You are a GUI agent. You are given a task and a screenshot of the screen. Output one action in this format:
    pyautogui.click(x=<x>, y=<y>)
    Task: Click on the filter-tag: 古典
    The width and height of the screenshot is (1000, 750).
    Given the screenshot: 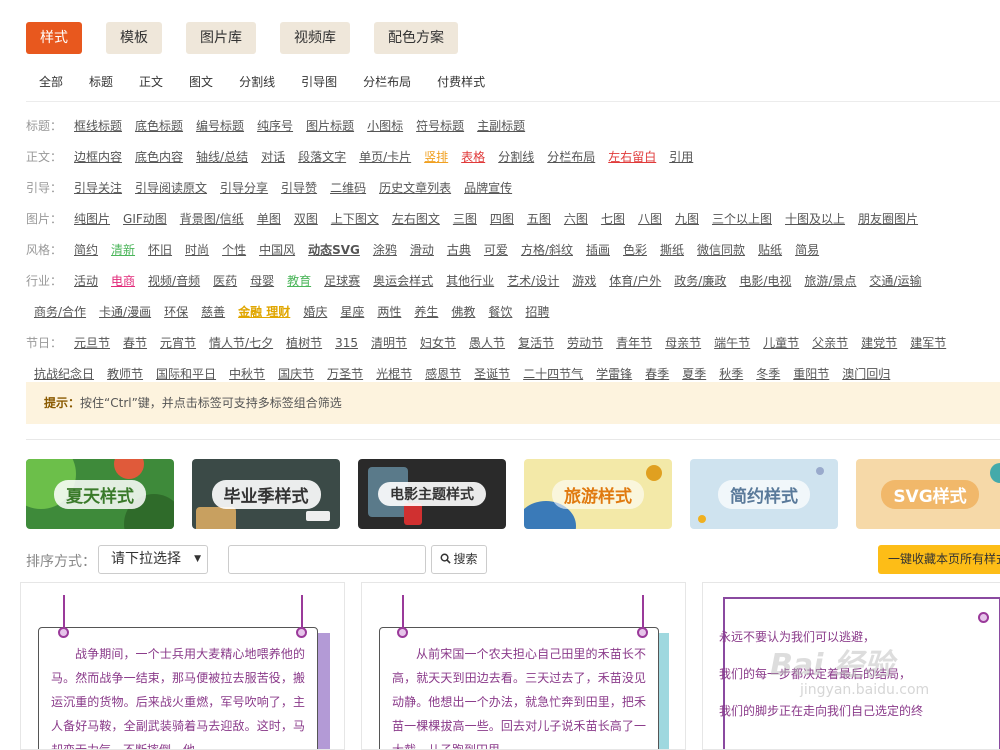 What is the action you would take?
    pyautogui.click(x=459, y=249)
    